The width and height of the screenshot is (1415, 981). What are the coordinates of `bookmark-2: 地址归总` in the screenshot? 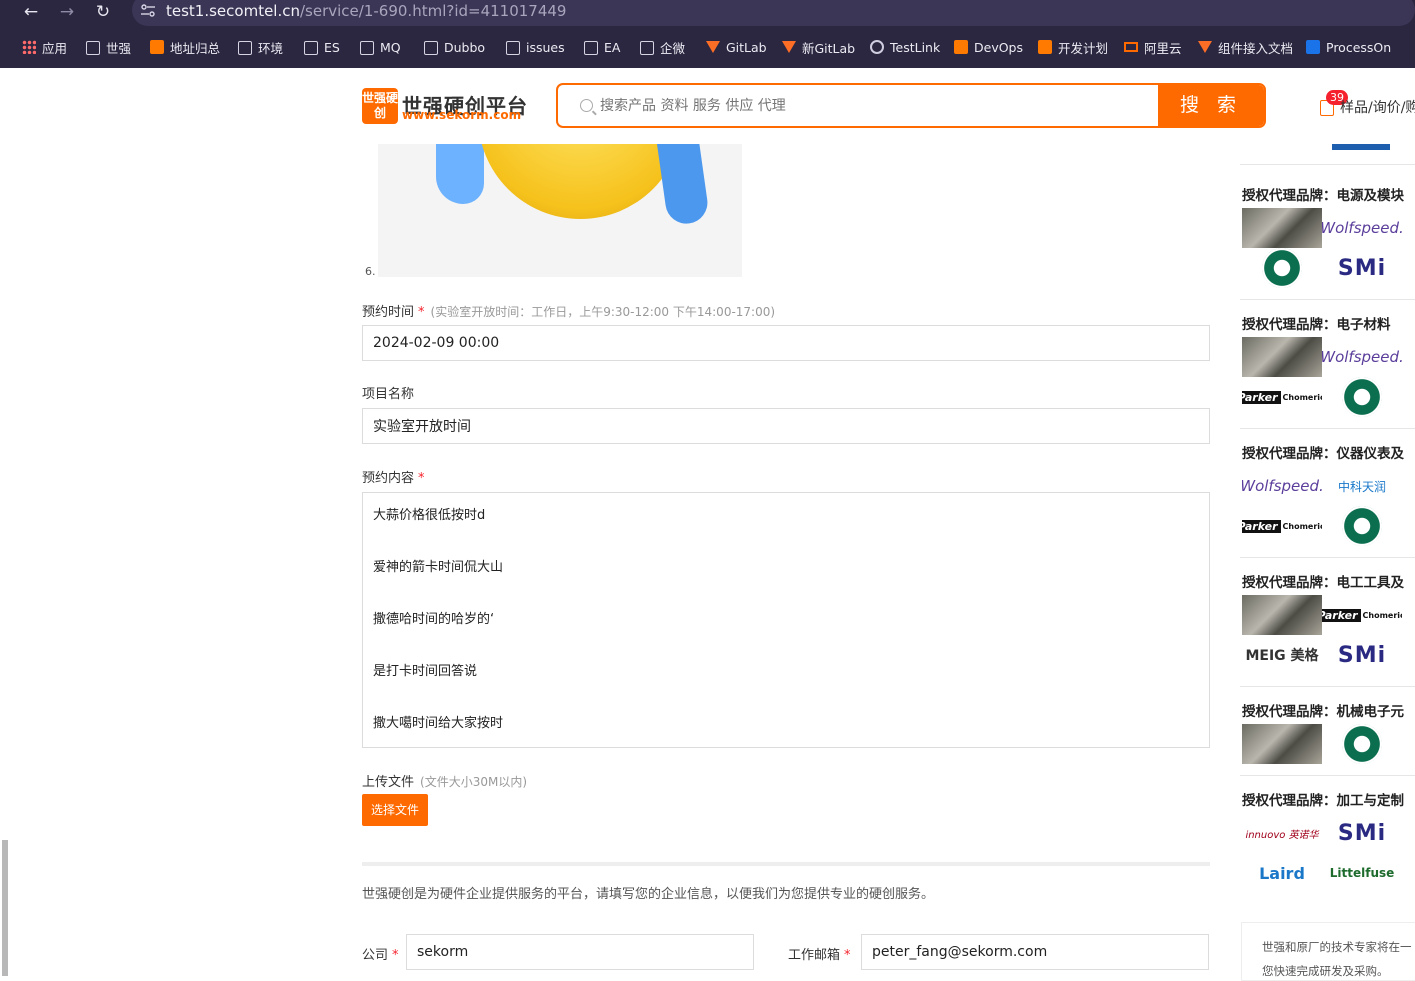 It's located at (185, 47).